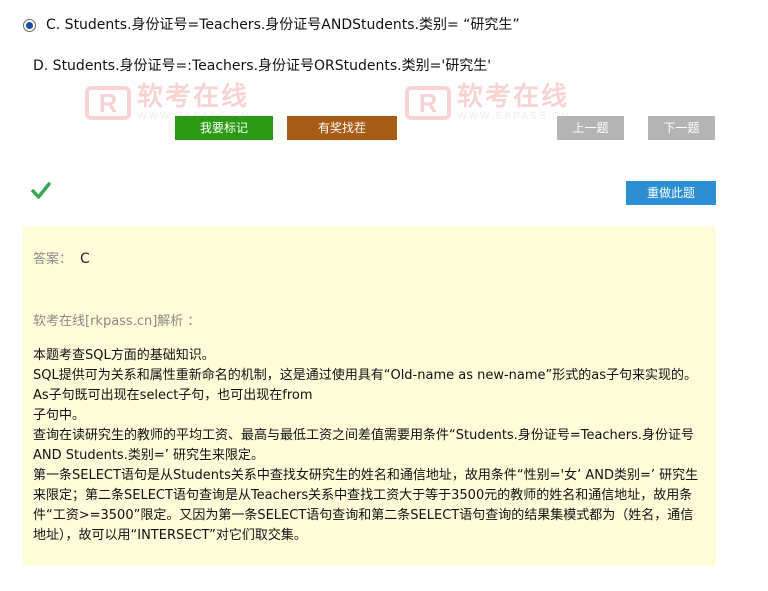 Image resolution: width=768 pixels, height=591 pixels. I want to click on watermark: R 软考在线 WWW.RKPASS.CN, so click(488, 102).